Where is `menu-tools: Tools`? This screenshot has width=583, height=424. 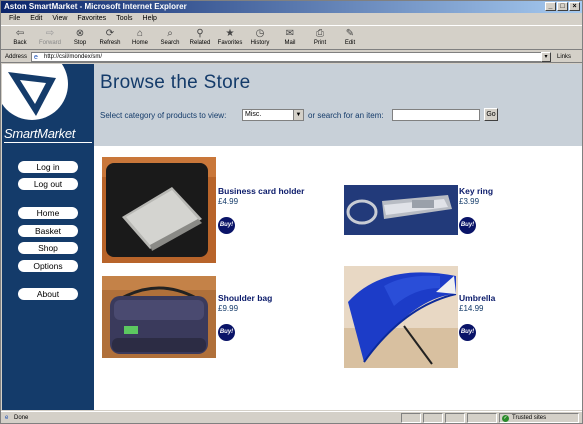
menu-tools: Tools is located at coordinates (124, 19).